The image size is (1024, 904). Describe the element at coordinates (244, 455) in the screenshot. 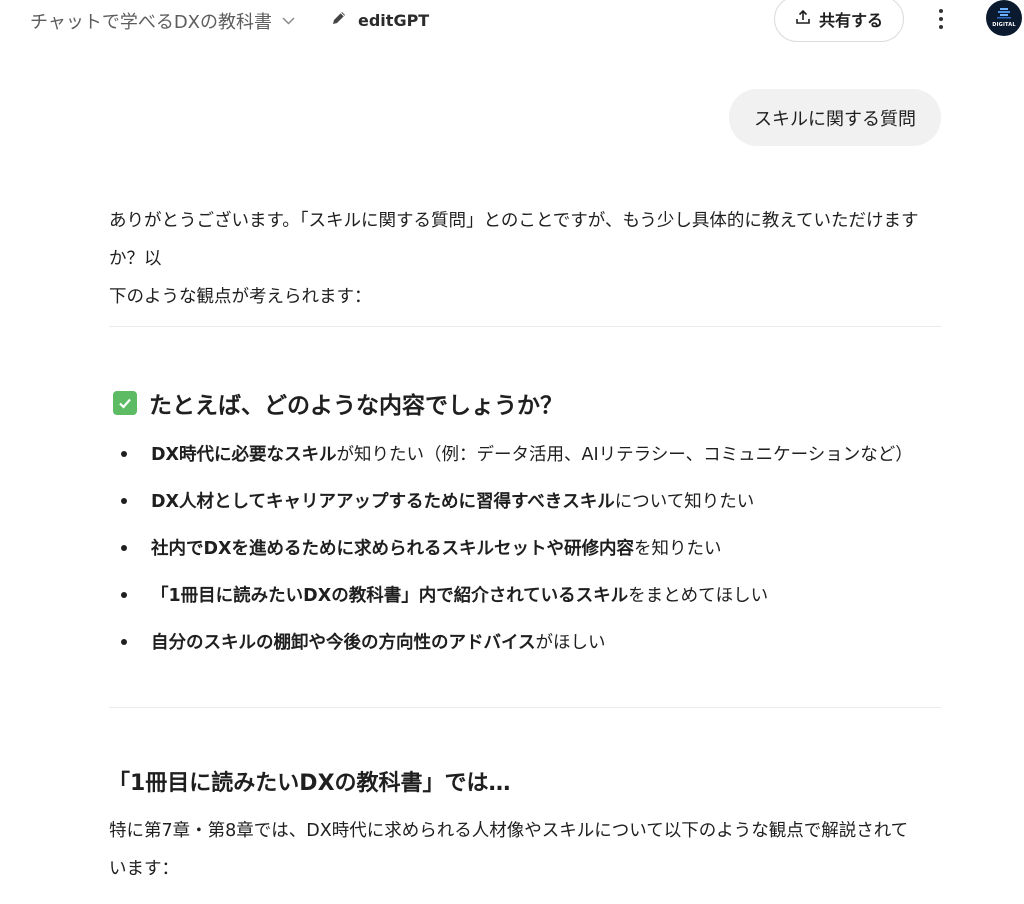

I see `list-item-bold: DX時代に必要なスキル` at that location.